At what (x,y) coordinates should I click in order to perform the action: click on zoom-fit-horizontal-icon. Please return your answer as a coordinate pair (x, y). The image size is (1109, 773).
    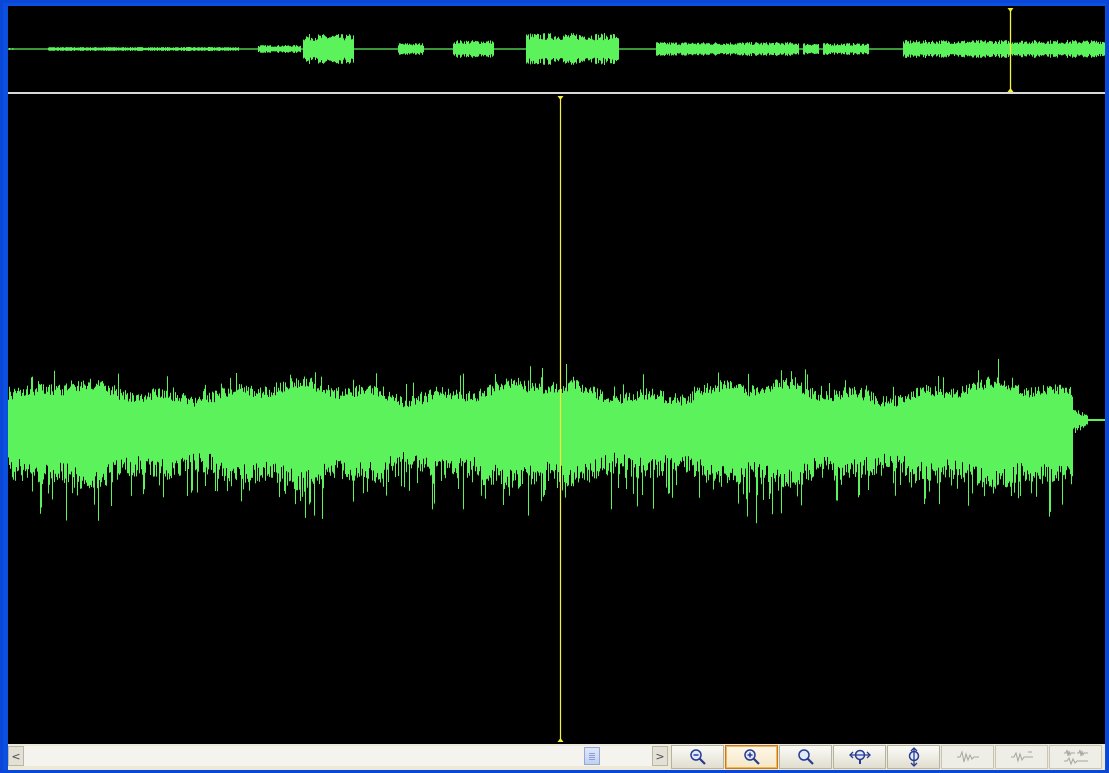
    Looking at the image, I should click on (859, 756).